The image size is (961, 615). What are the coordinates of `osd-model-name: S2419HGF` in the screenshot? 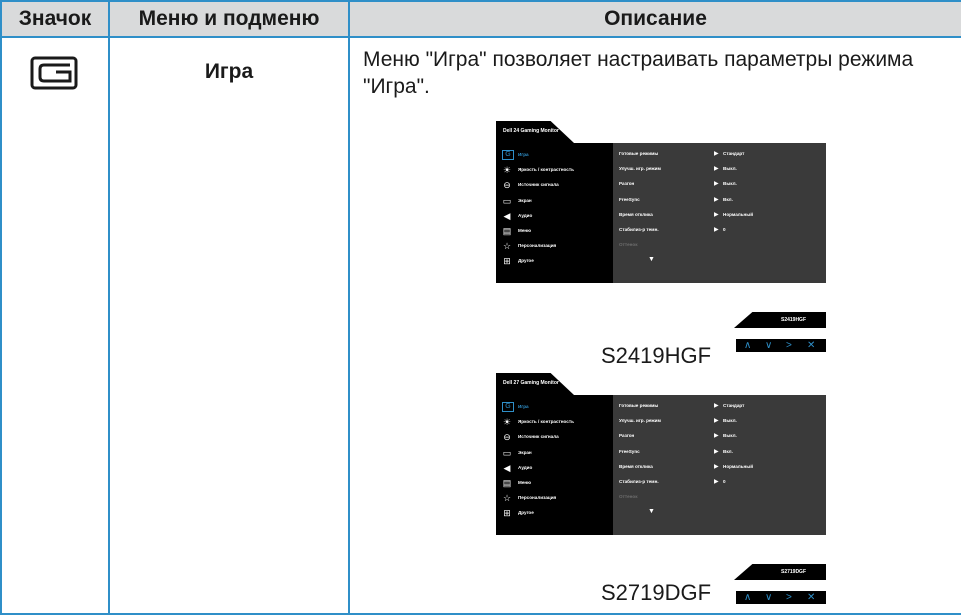 It's located at (793, 320).